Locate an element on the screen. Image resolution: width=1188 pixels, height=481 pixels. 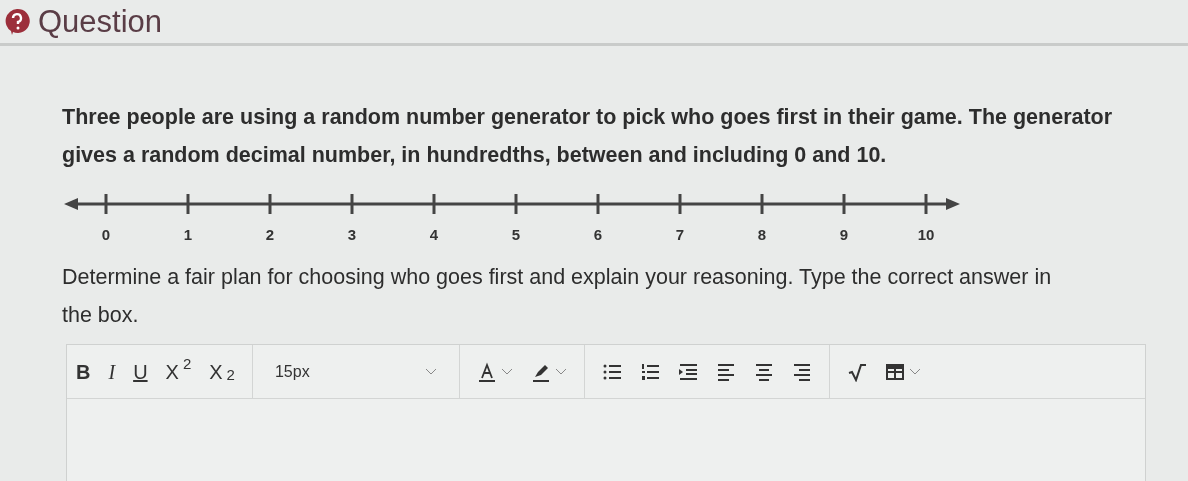
format-button: U is located at coordinates (140, 371).